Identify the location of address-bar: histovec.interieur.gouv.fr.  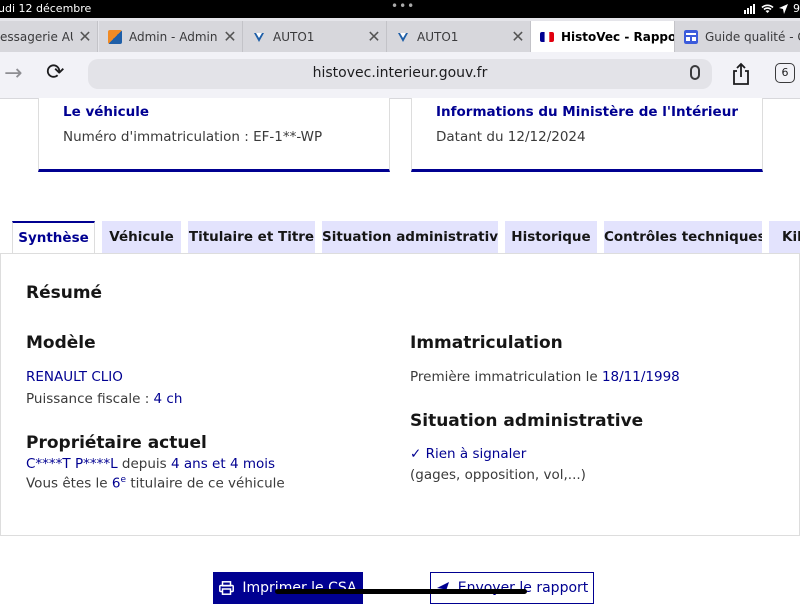
(400, 74).